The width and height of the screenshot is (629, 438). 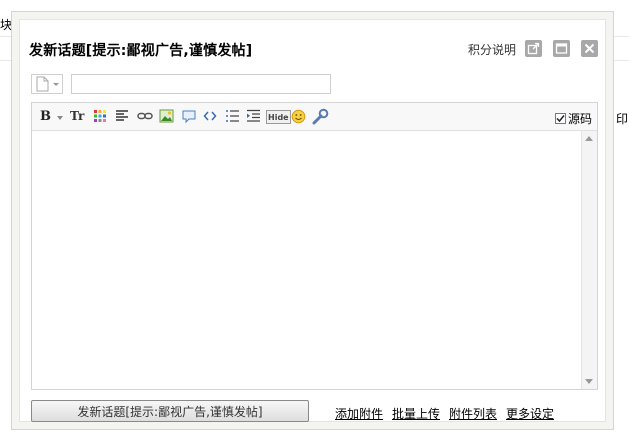 I want to click on hide-content-button: Hide, so click(x=278, y=117).